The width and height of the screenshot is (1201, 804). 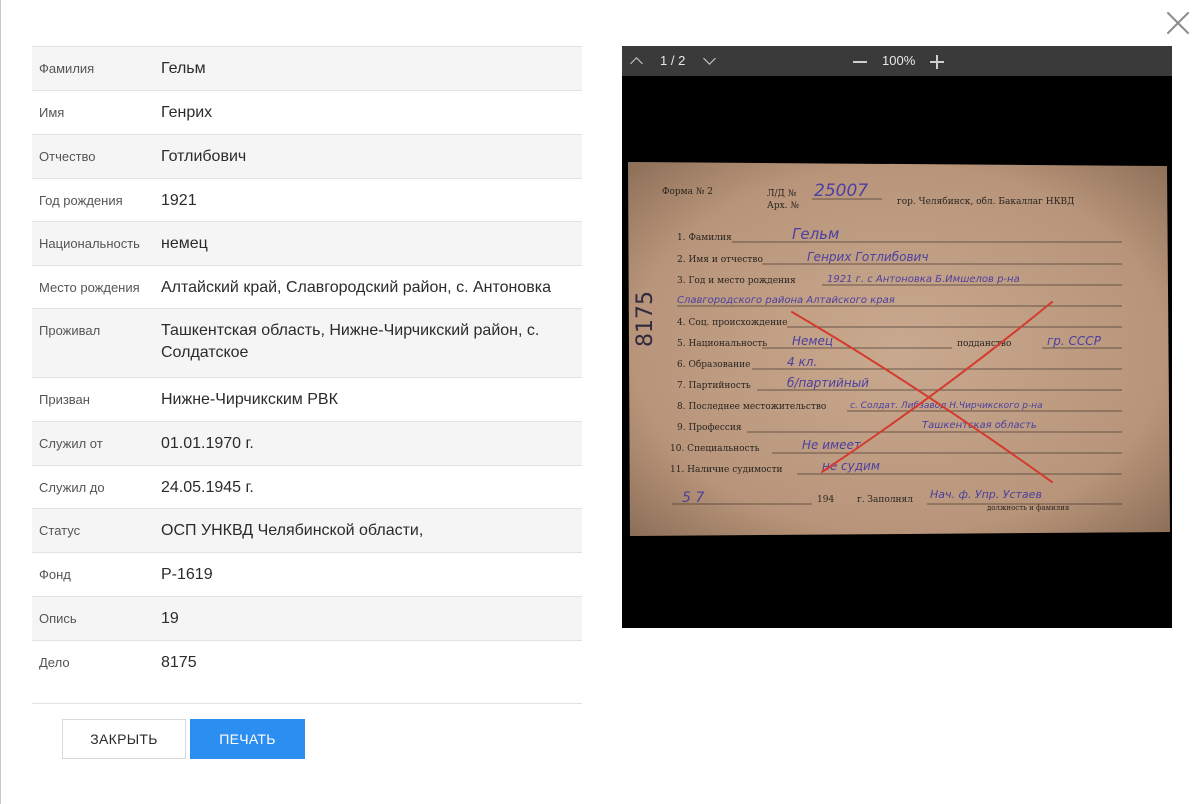 What do you see at coordinates (187, 574) in the screenshot?
I see `field-value: Р-1619` at bounding box center [187, 574].